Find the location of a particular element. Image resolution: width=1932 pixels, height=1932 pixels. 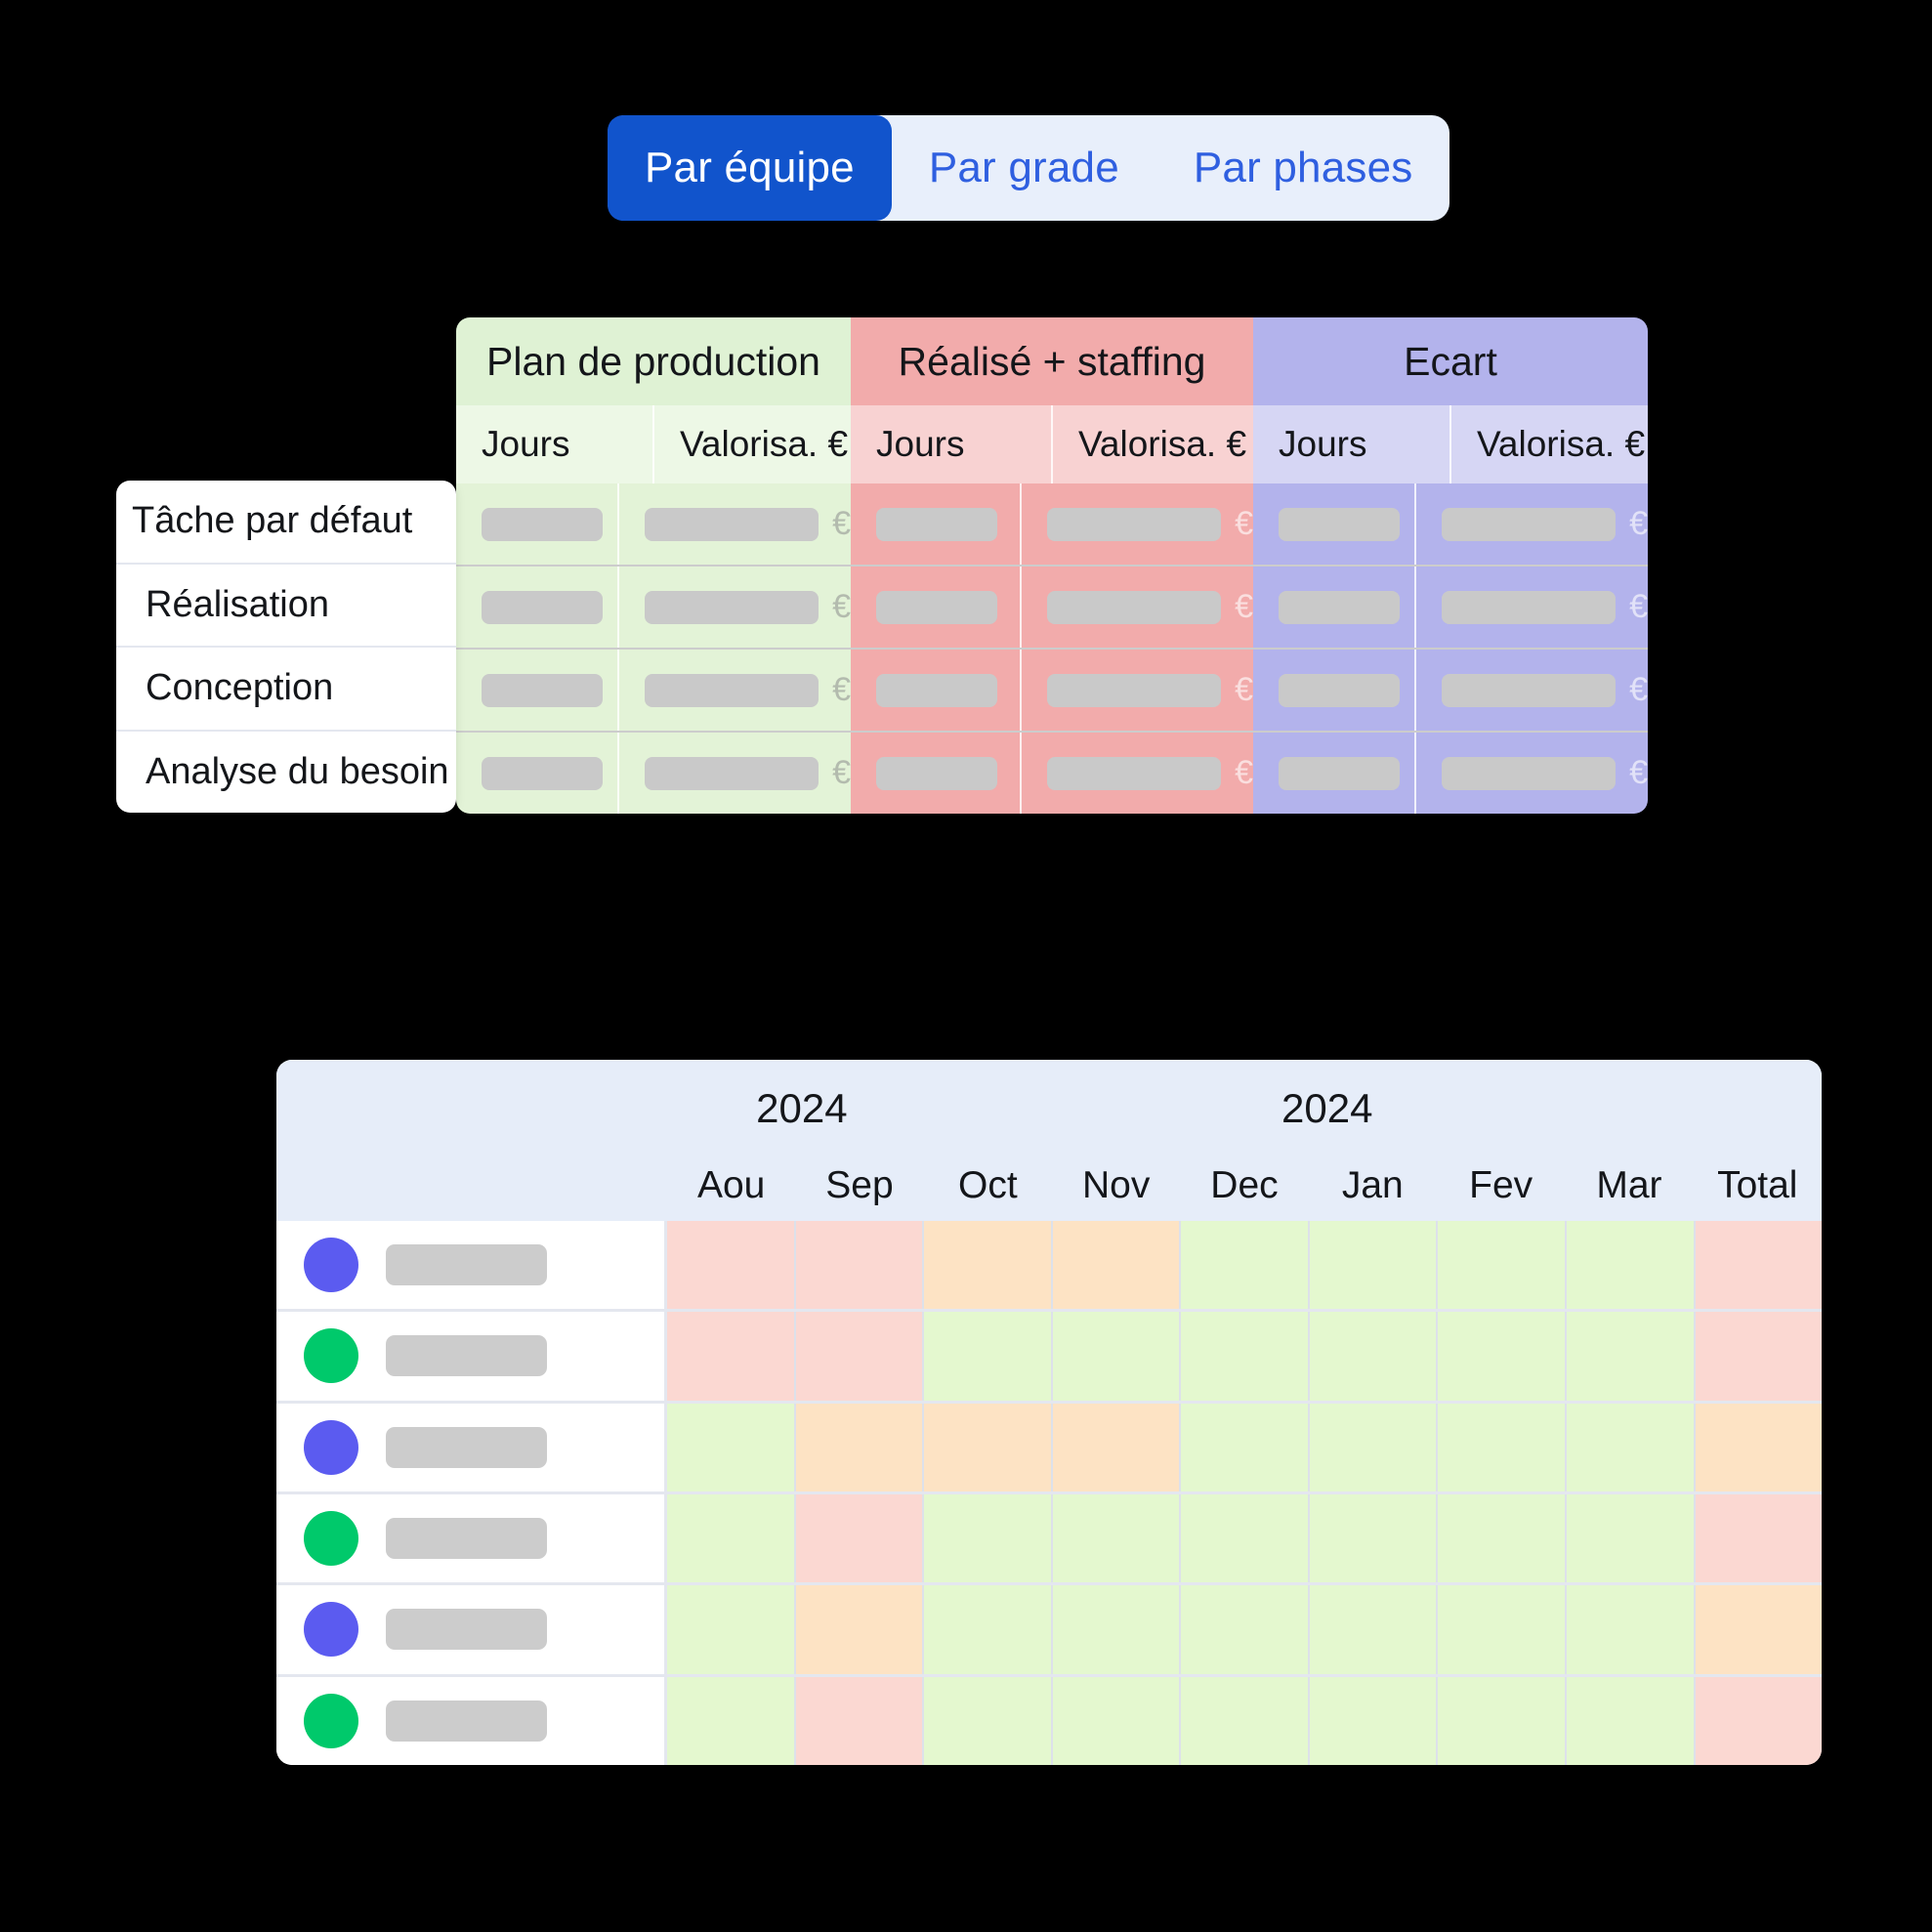

tab-par-quipe: Par équipe is located at coordinates (750, 168).